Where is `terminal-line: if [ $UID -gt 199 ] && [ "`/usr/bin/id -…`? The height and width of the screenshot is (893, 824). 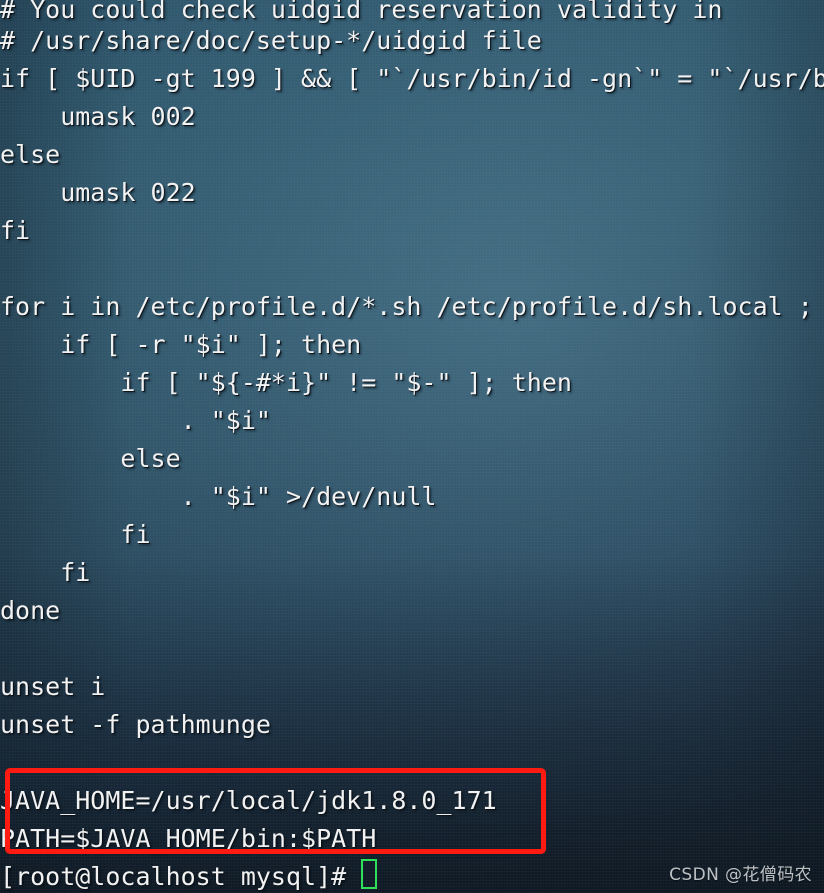 terminal-line: if [ $UID -gt 199 ] && [ "`/usr/bin/id -… is located at coordinates (412, 78).